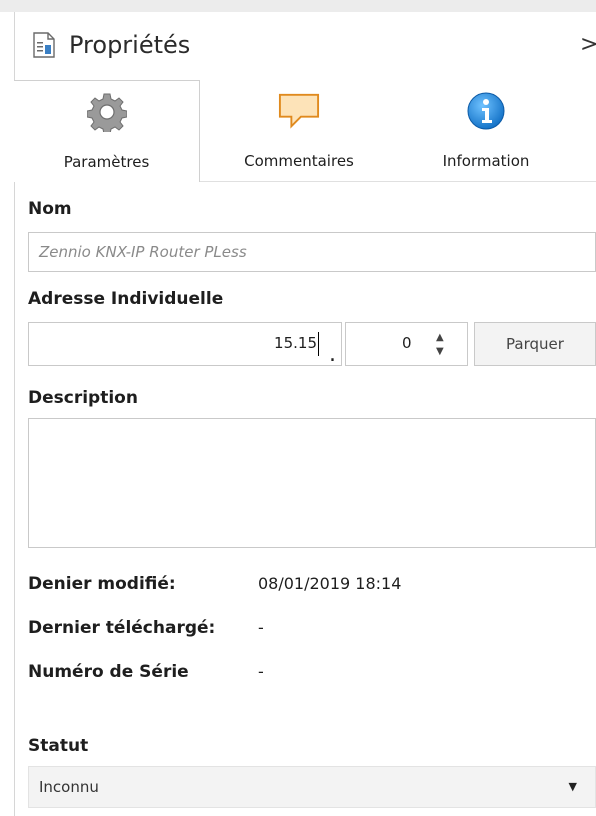 This screenshot has width=596, height=816. Describe the element at coordinates (298, 6) in the screenshot. I see `top-strip` at that location.